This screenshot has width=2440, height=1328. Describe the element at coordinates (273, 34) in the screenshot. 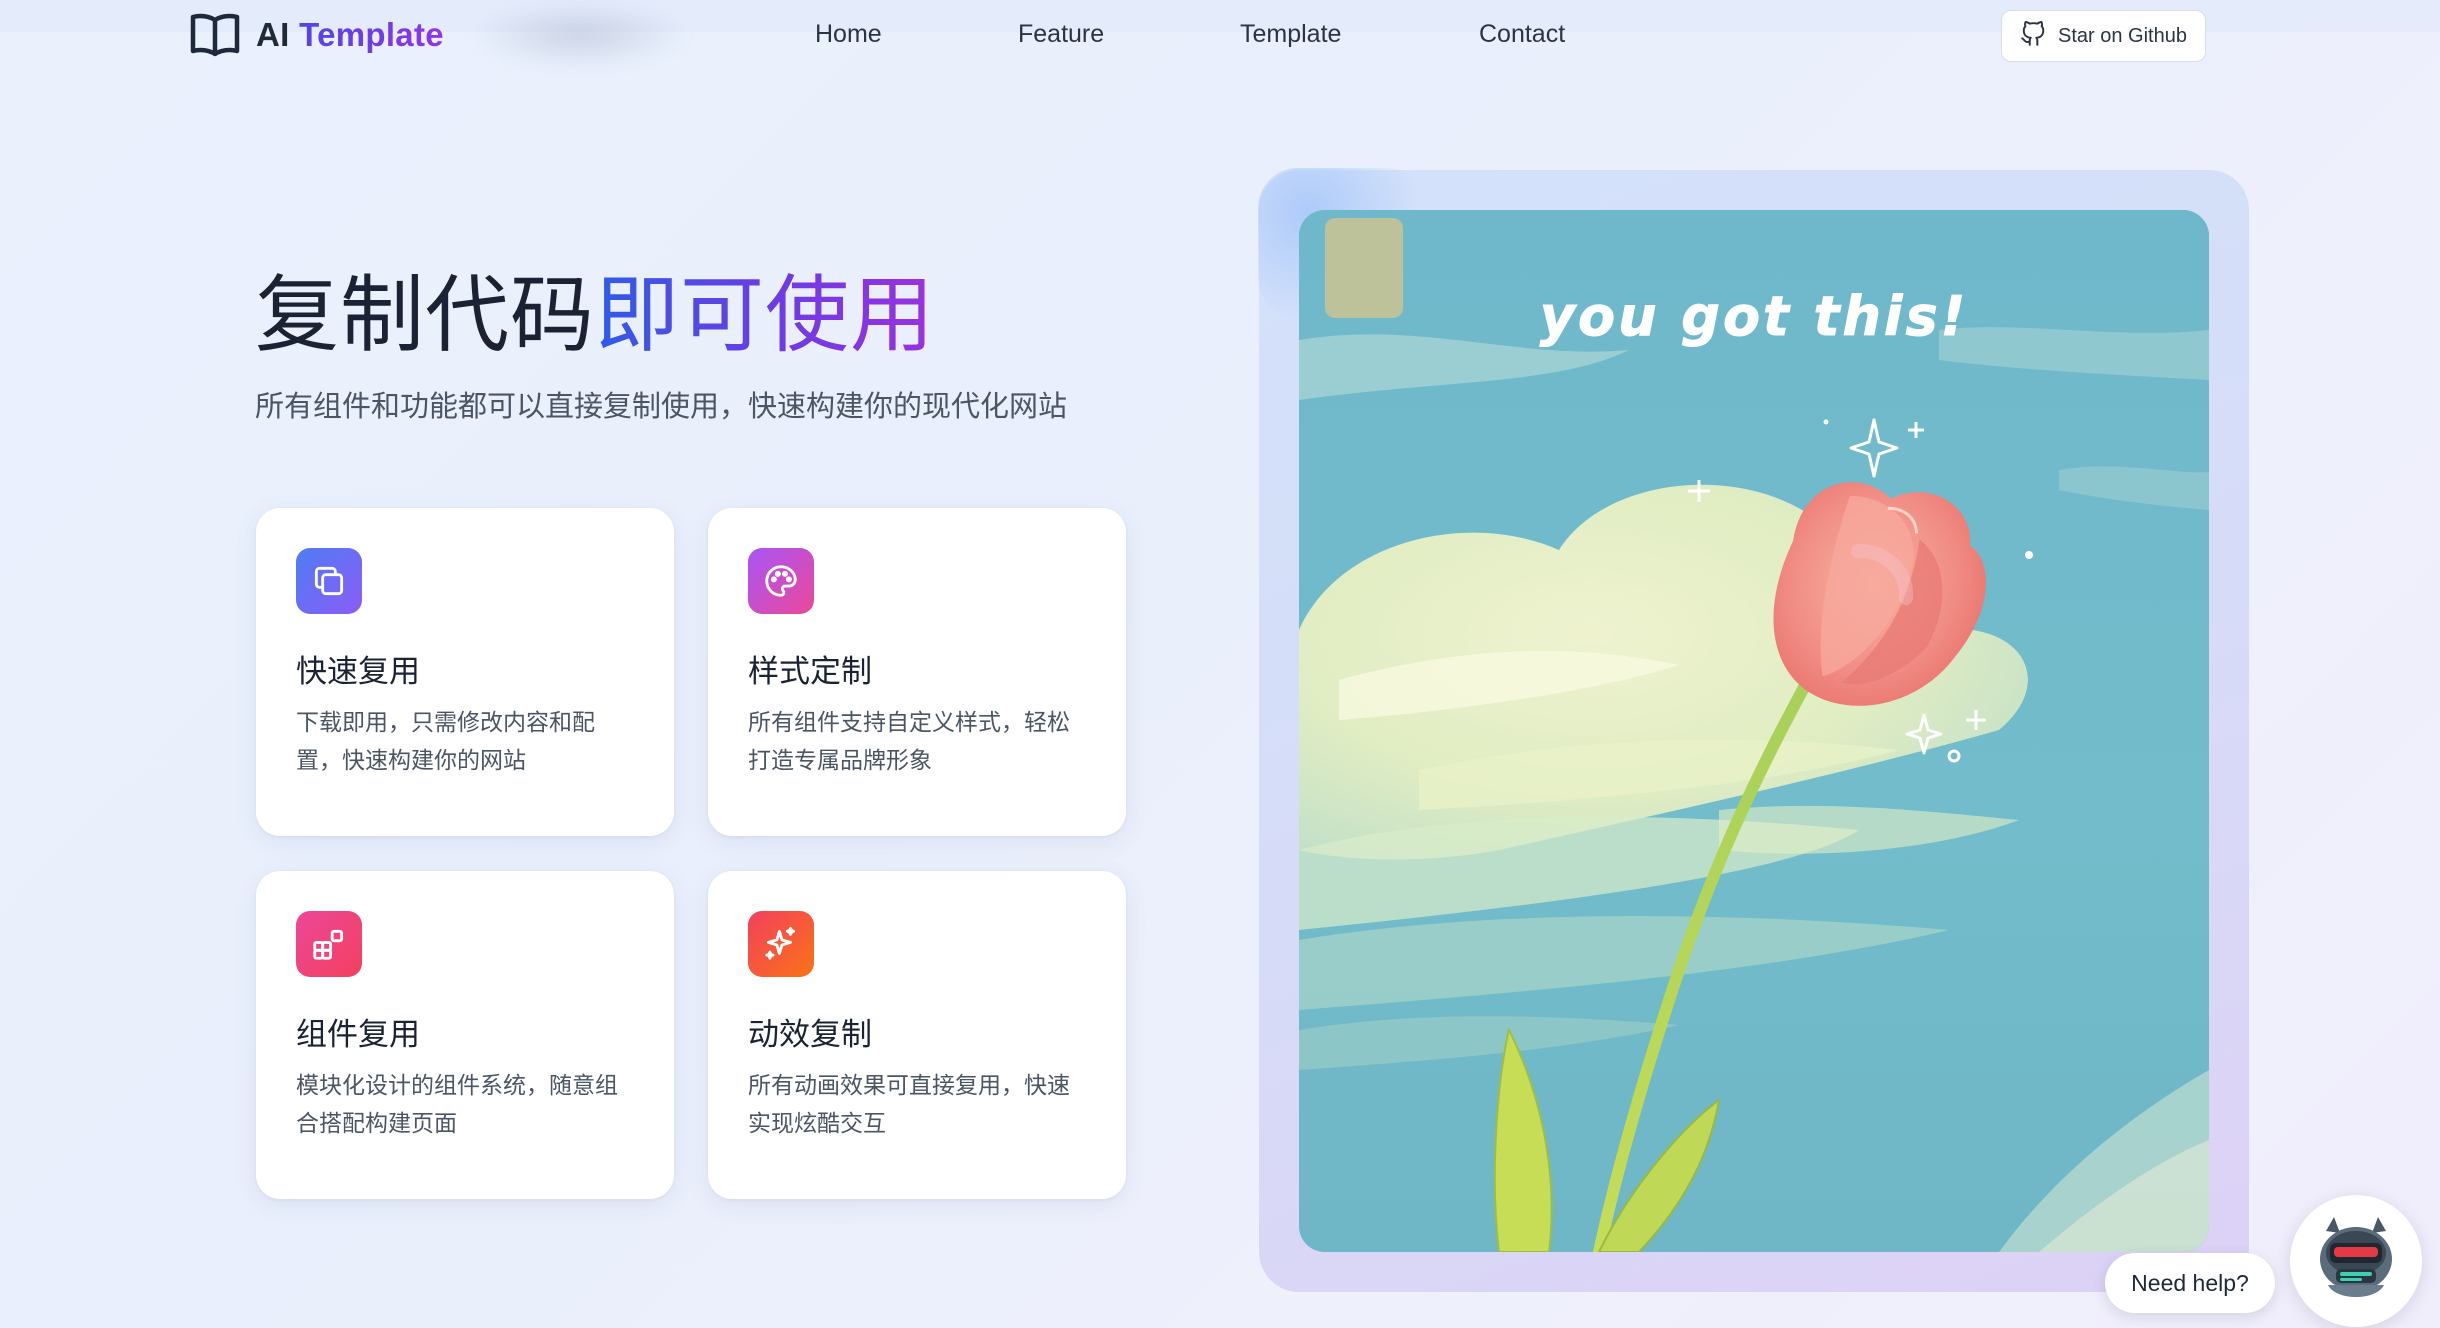

I see `brand-name-plain: AI` at that location.